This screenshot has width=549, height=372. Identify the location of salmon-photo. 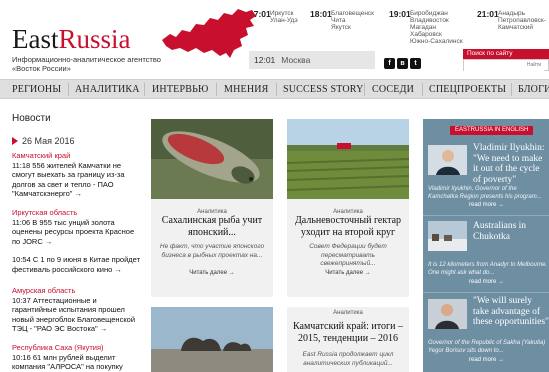
(212, 159).